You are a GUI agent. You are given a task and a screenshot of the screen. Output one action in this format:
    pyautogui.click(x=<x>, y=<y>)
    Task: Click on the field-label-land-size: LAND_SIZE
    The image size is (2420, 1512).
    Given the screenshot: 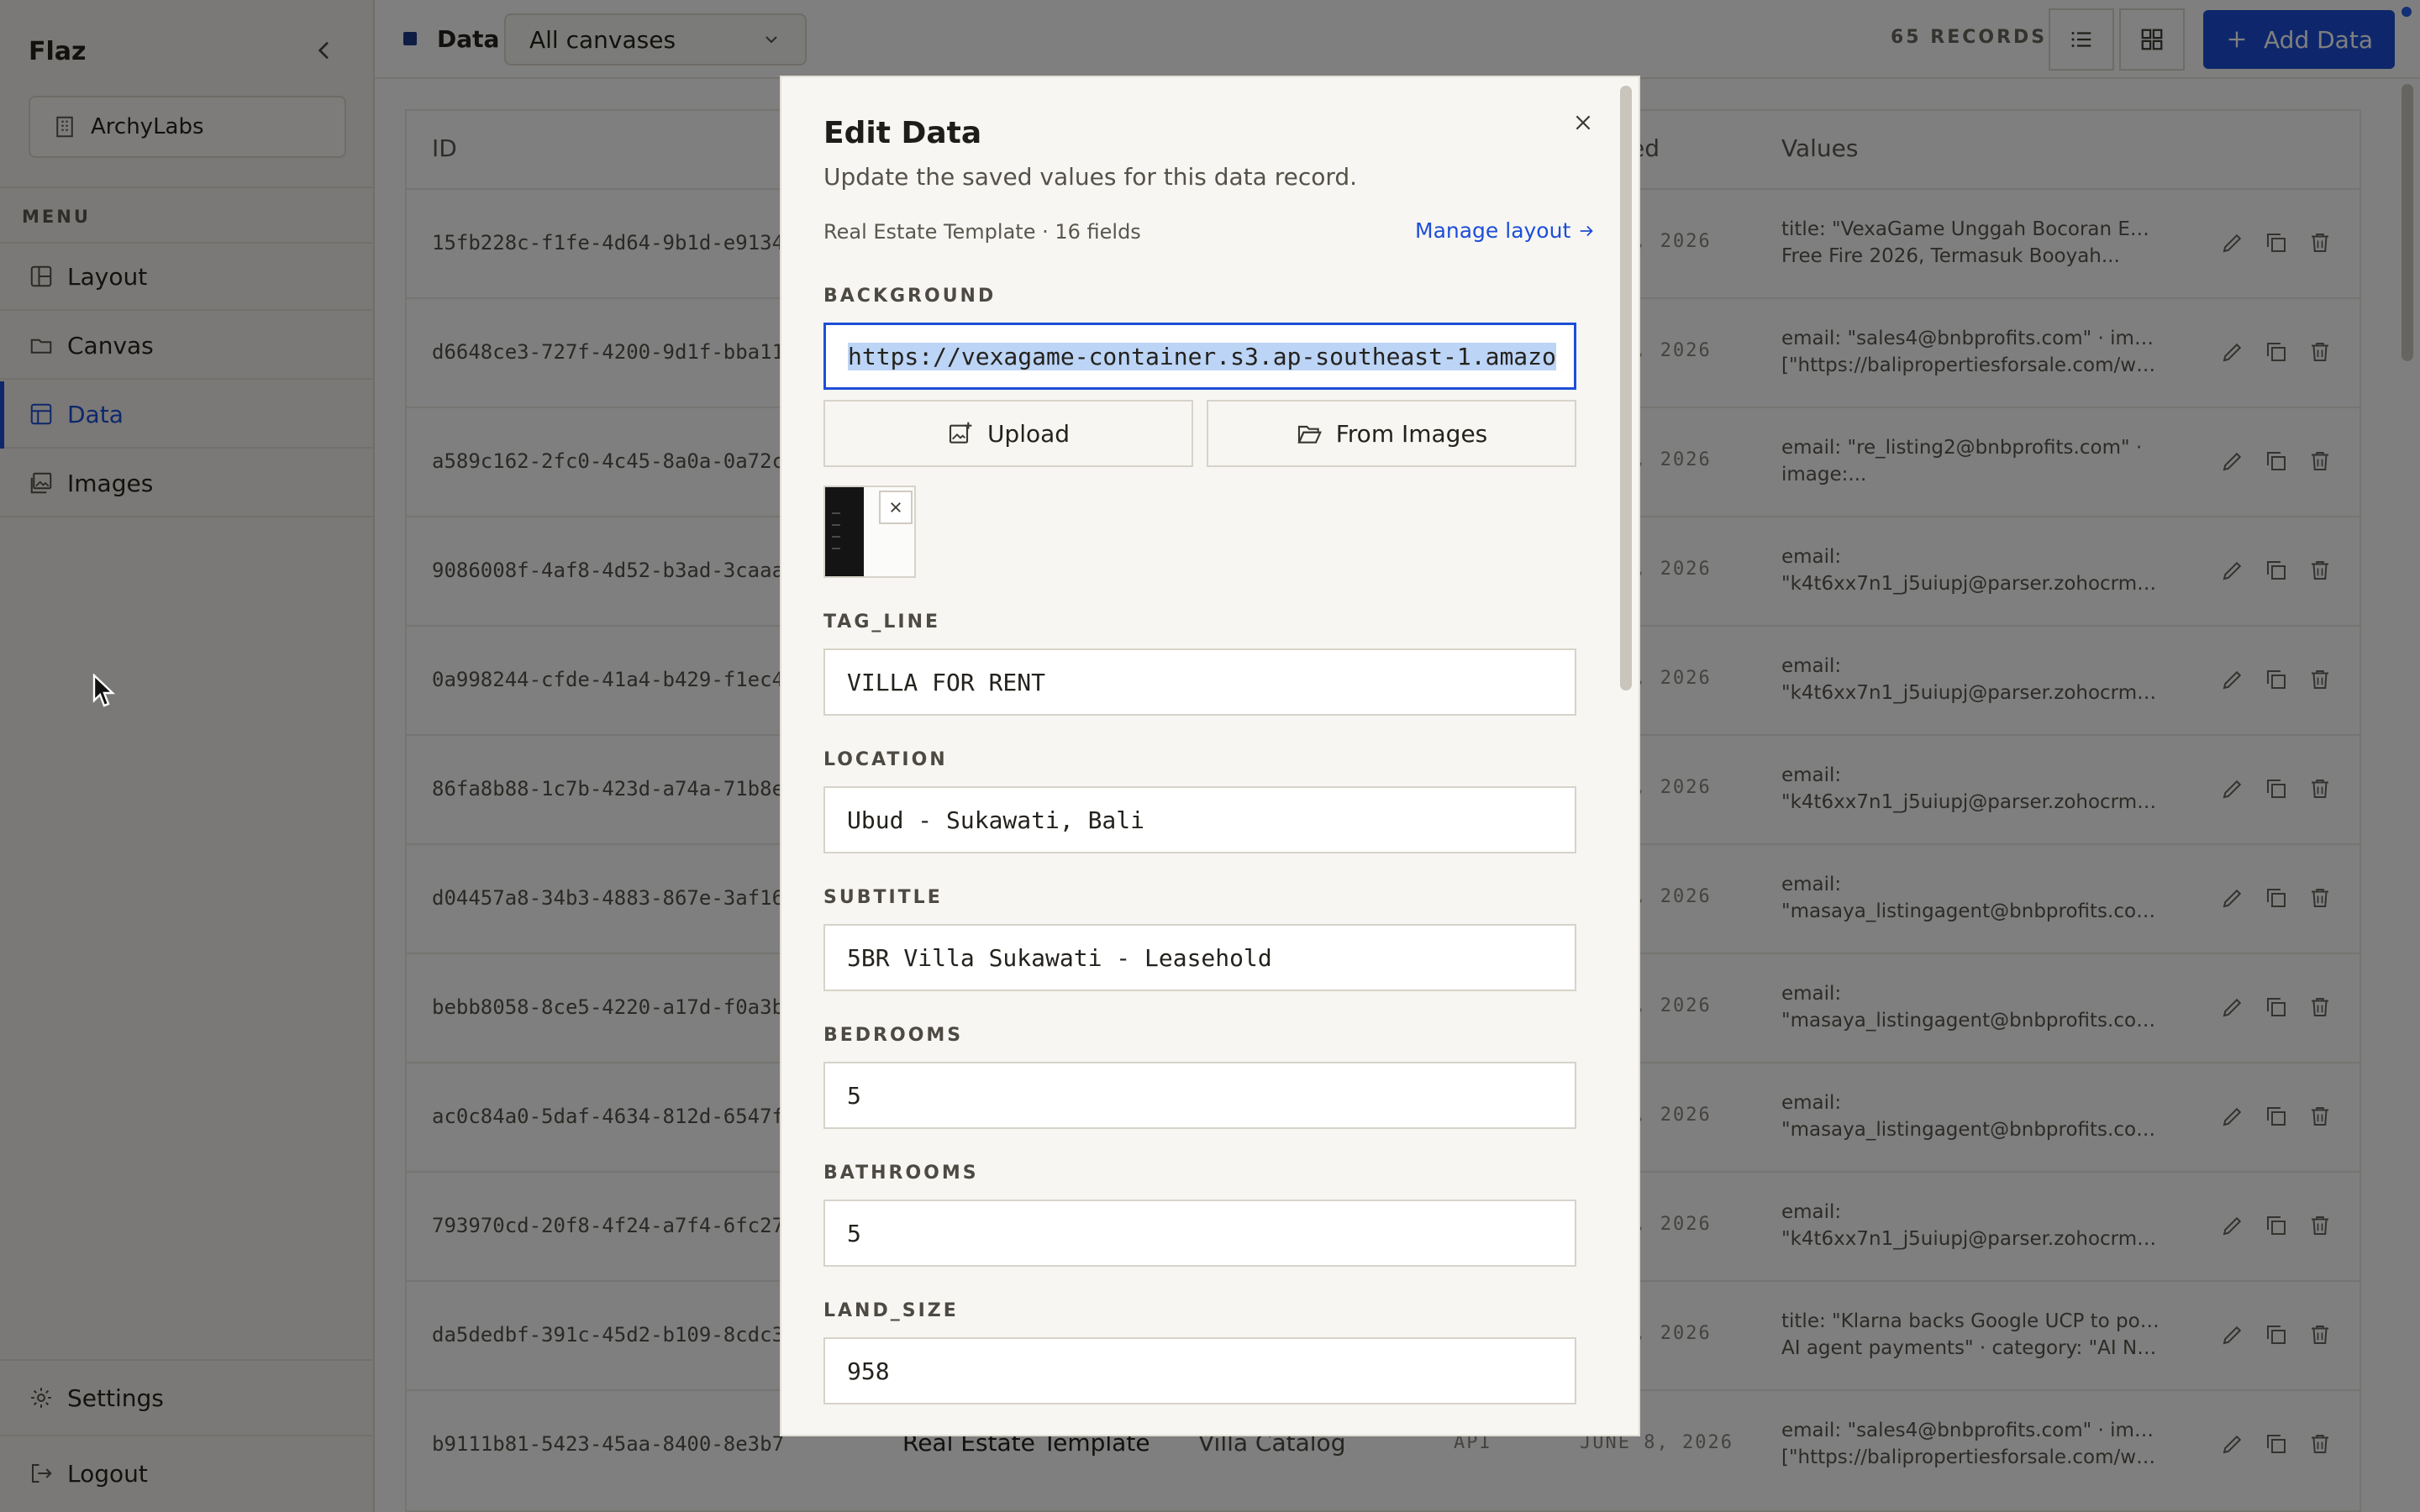 What is the action you would take?
    pyautogui.click(x=891, y=1310)
    